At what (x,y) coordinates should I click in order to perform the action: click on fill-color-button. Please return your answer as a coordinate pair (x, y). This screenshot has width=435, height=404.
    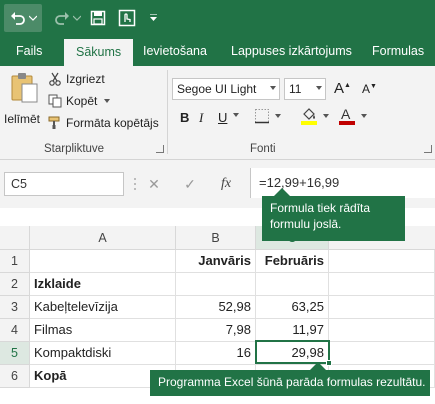
    Looking at the image, I should click on (317, 116).